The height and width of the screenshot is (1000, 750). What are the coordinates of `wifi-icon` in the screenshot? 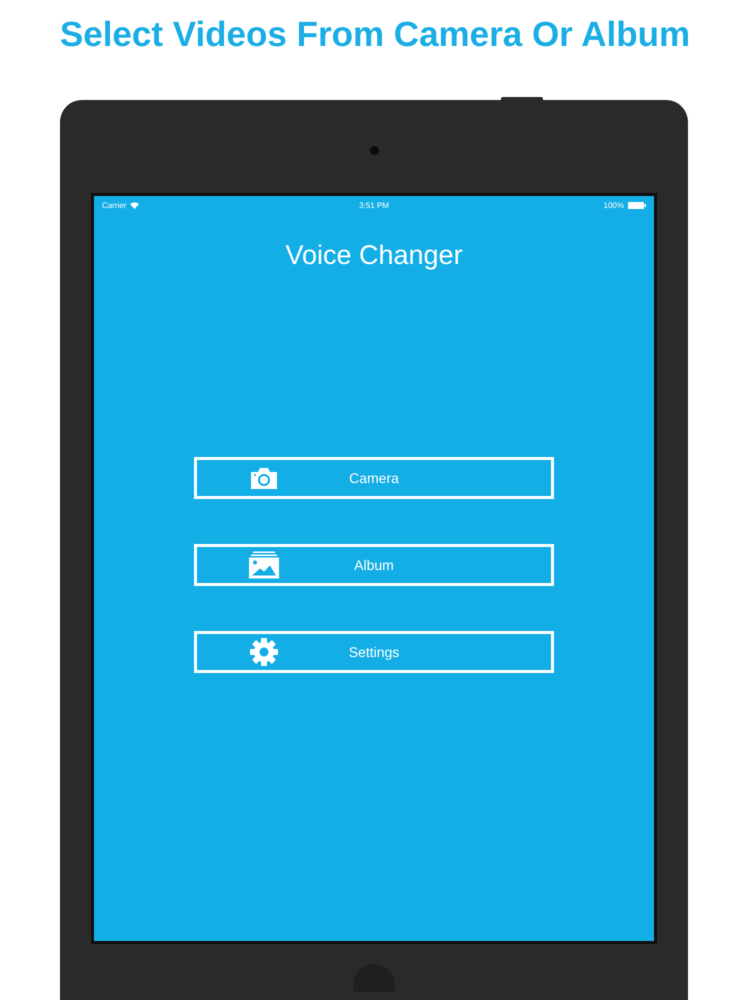 It's located at (135, 205).